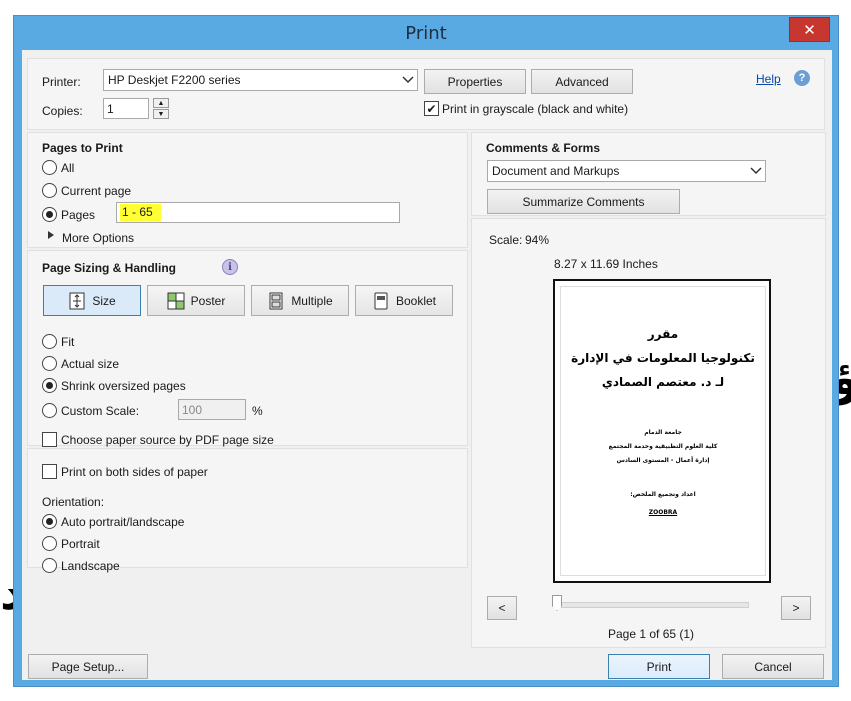  I want to click on poster-mode-label: Poster, so click(208, 300).